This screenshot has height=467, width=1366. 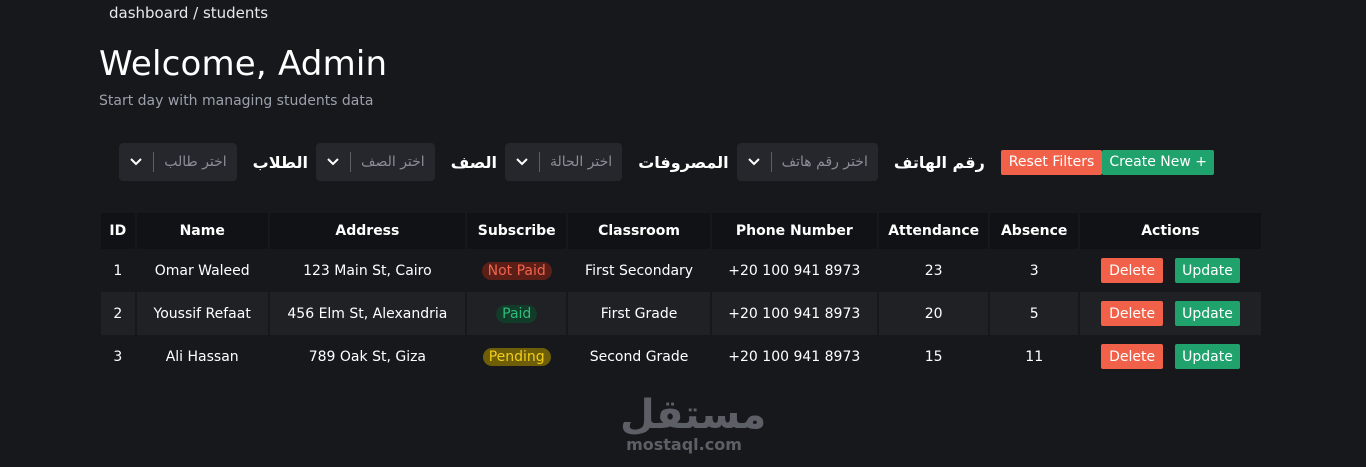 I want to click on create-new-button: Create New +, so click(x=1158, y=162).